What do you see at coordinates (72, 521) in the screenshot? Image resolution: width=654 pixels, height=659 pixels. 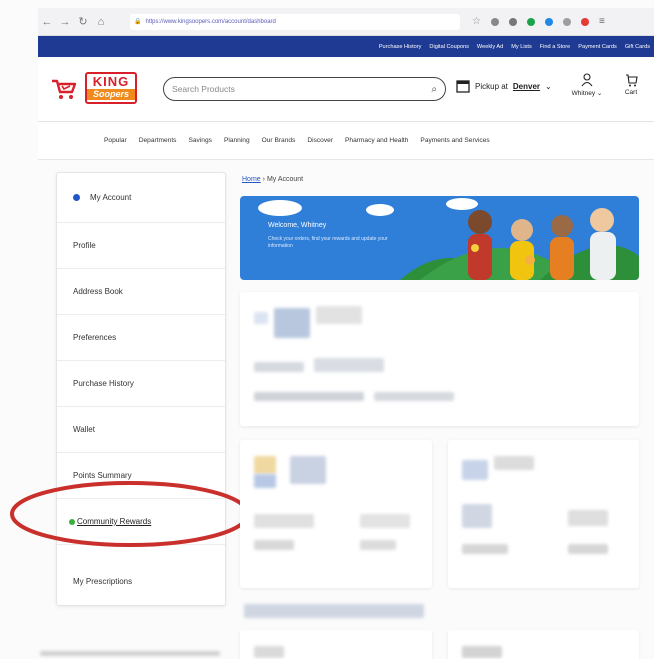 I see `status-dot-icon` at bounding box center [72, 521].